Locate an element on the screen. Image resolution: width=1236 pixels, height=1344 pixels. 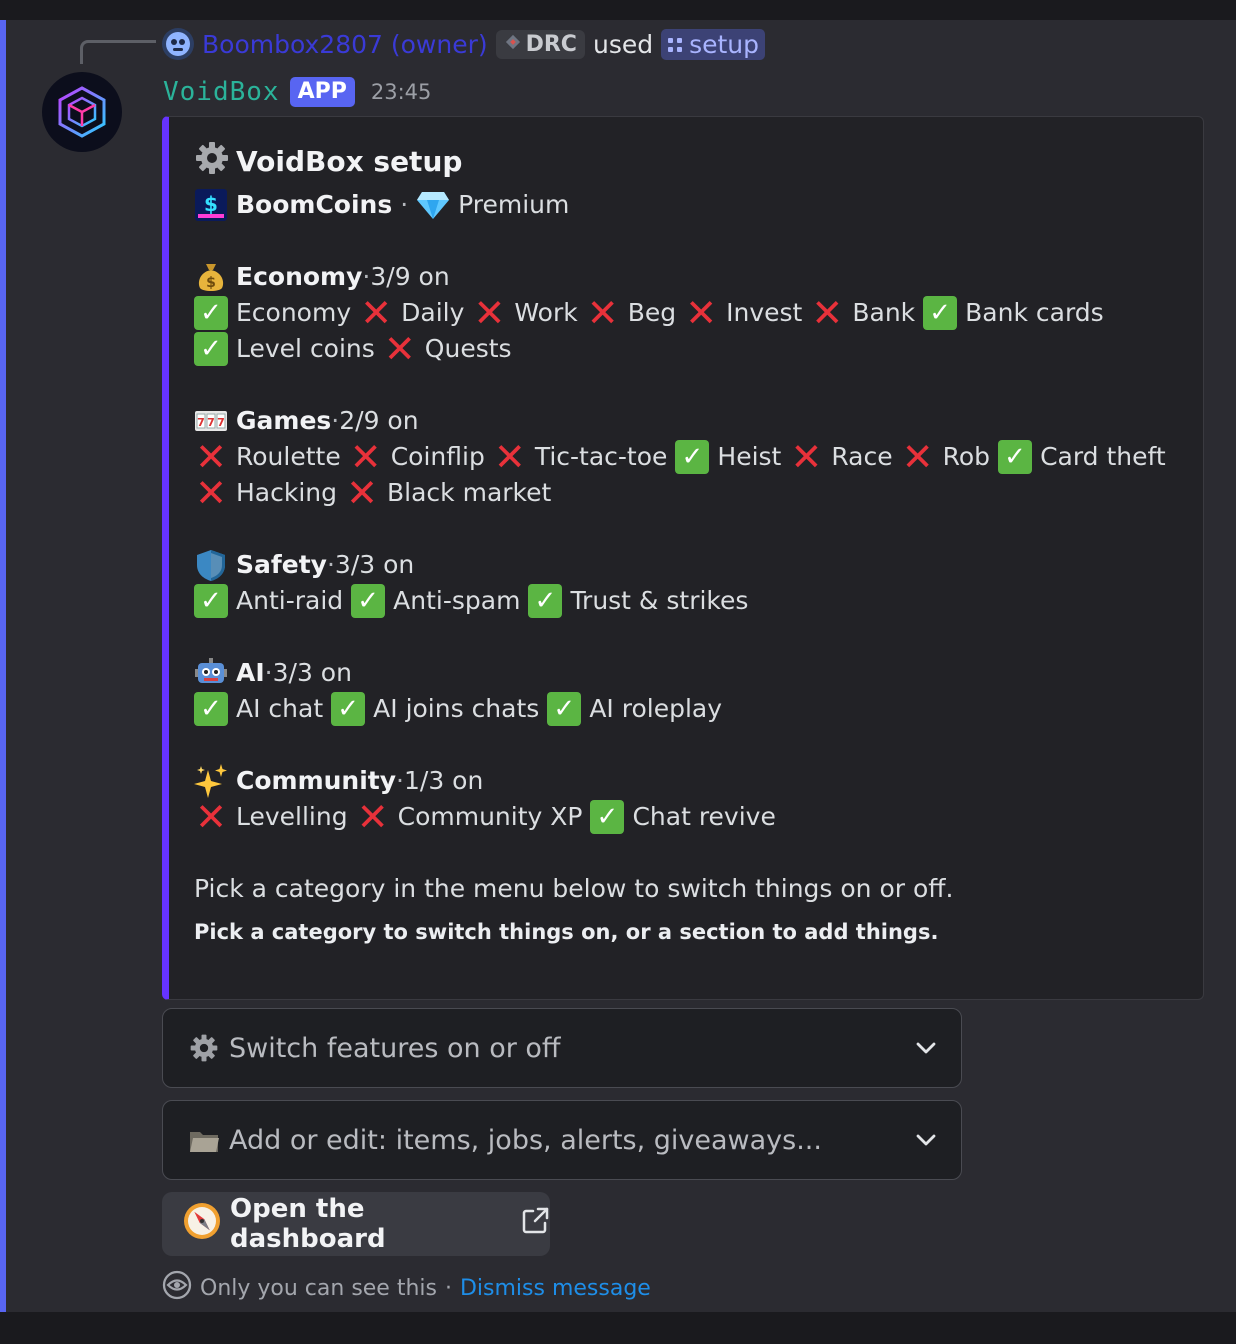
feature-label: AI chat is located at coordinates (280, 708).